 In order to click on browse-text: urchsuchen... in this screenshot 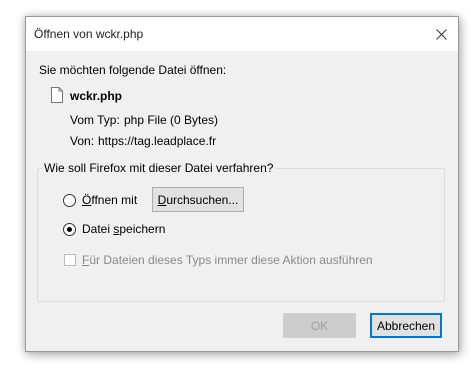, I will do `click(202, 199)`.